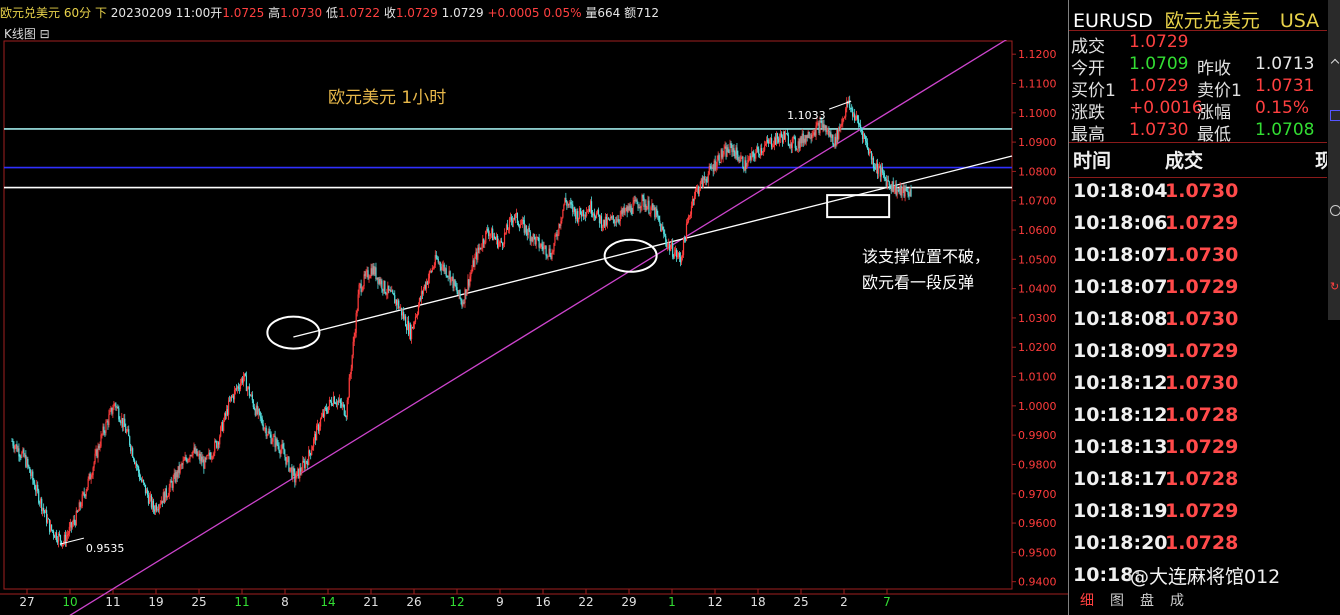 The image size is (1340, 615). I want to click on open-value: 1.0709, so click(1159, 64).